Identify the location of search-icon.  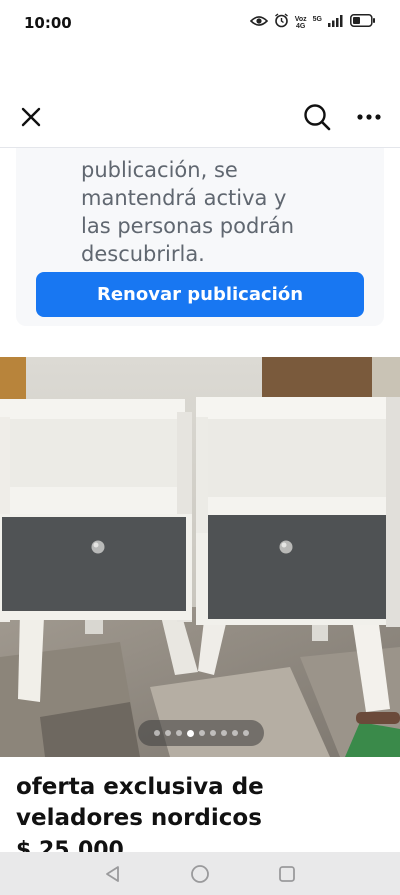
(317, 117).